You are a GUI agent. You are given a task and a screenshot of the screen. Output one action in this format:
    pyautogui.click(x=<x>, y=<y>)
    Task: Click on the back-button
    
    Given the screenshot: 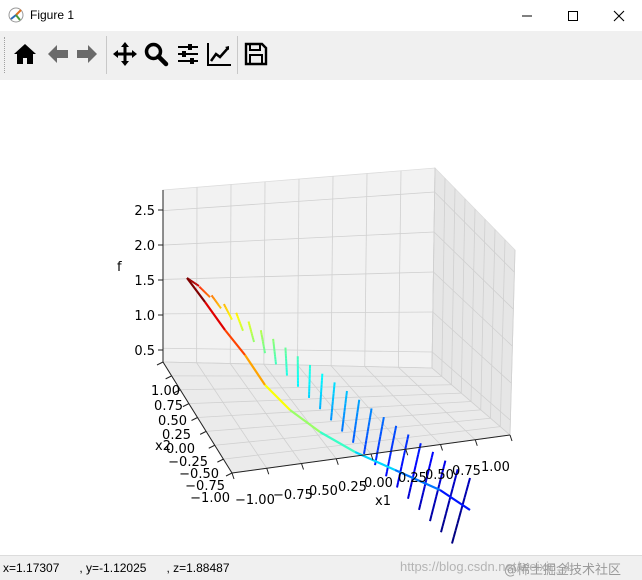 What is the action you would take?
    pyautogui.click(x=58, y=54)
    